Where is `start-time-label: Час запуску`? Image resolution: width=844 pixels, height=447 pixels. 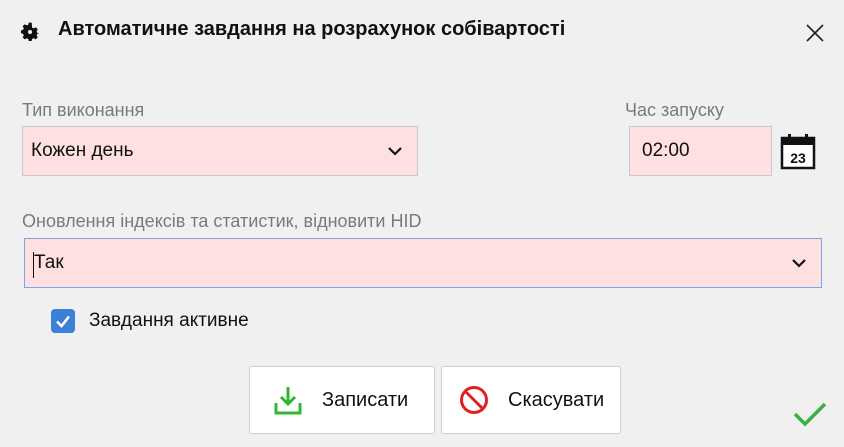 start-time-label: Час запуску is located at coordinates (674, 110).